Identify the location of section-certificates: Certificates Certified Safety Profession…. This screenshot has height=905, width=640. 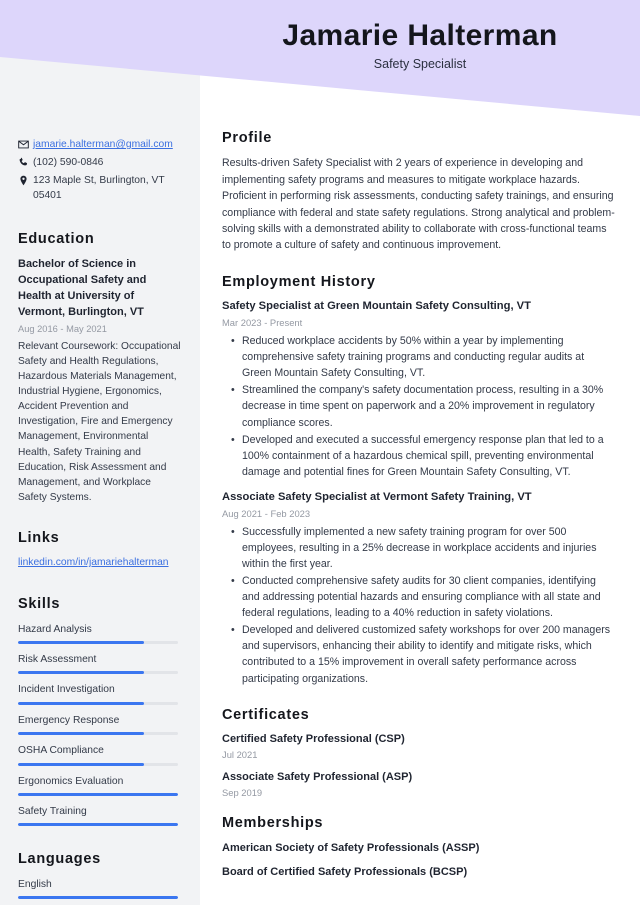
(419, 753).